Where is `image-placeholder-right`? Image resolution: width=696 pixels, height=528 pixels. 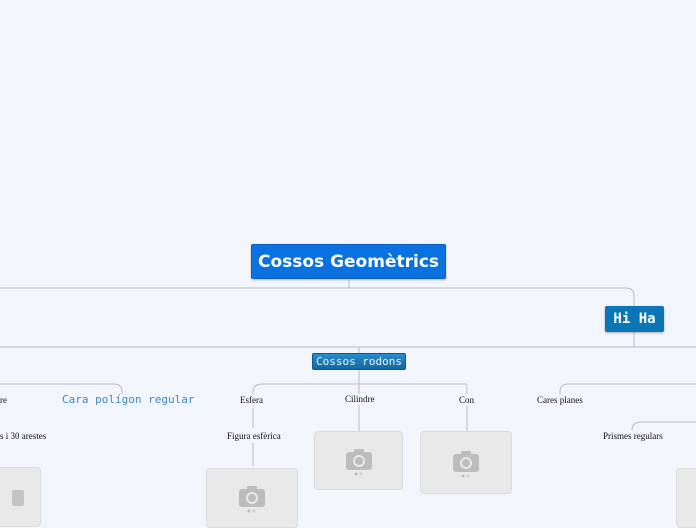
image-placeholder-right is located at coordinates (686, 498).